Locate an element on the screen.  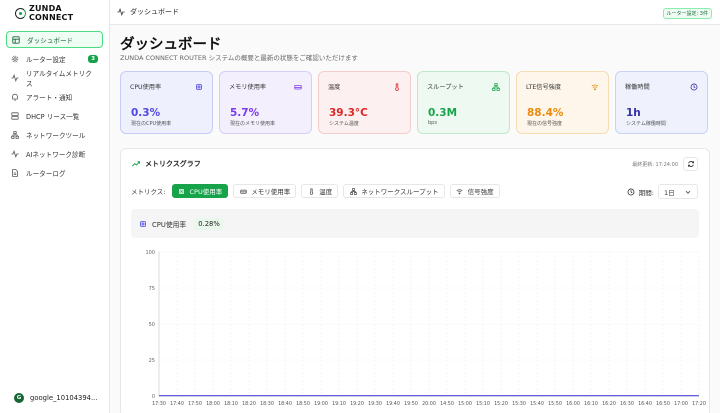
sidebar-item-alerts: アラート・通知 is located at coordinates (54, 96).